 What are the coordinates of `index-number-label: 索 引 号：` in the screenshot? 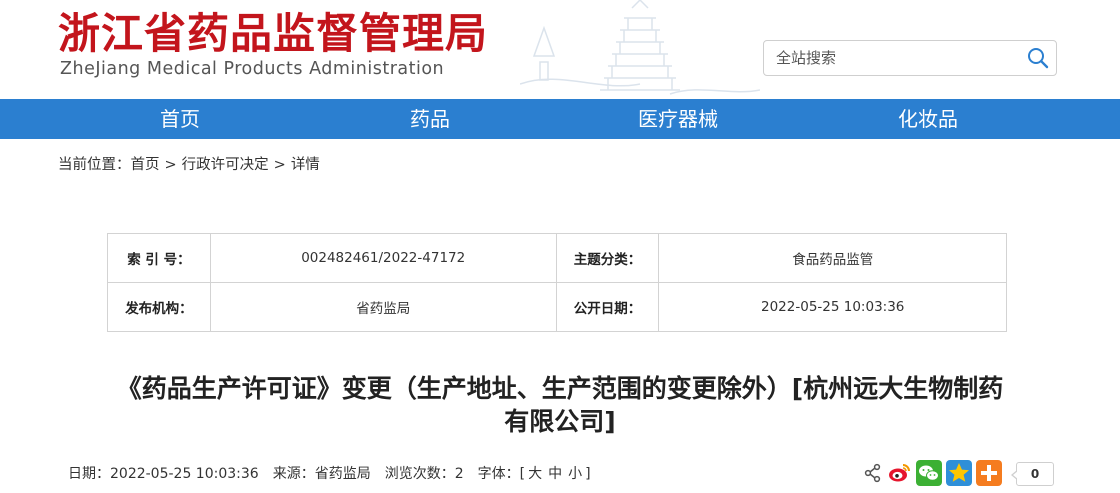 It's located at (159, 258).